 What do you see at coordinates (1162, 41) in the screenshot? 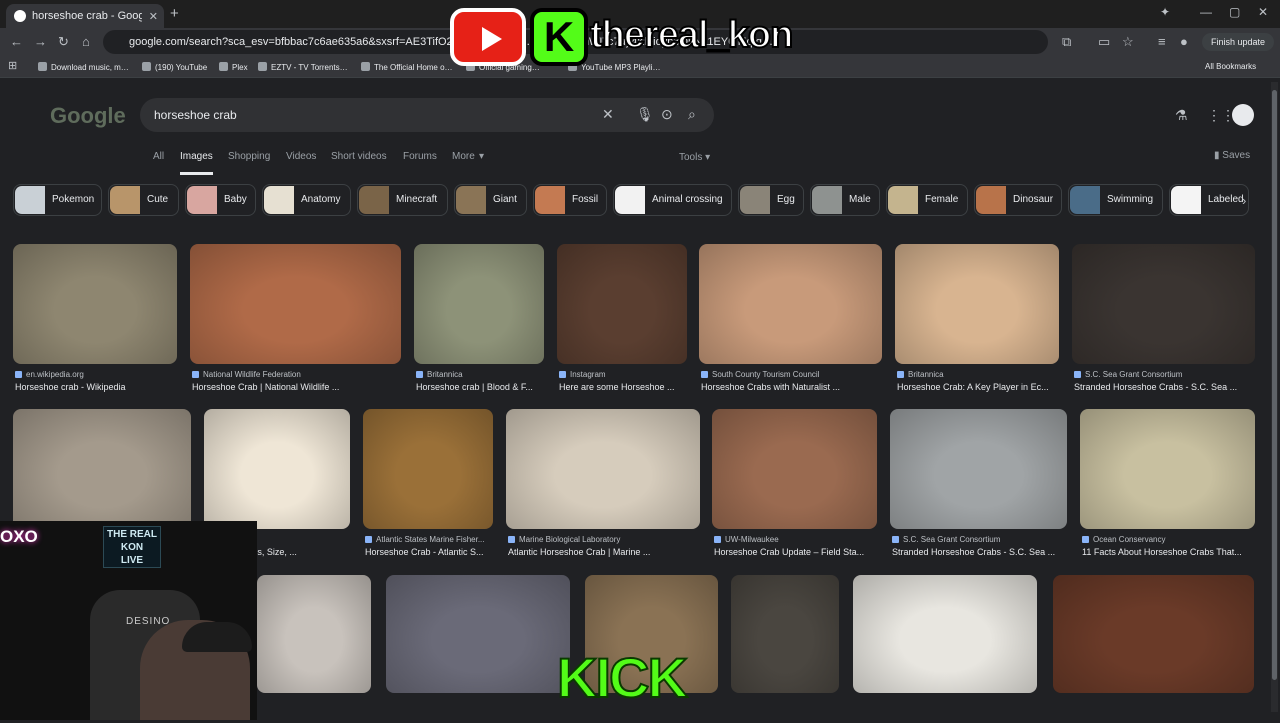
I see `reading-list-icon: ≡` at bounding box center [1162, 41].